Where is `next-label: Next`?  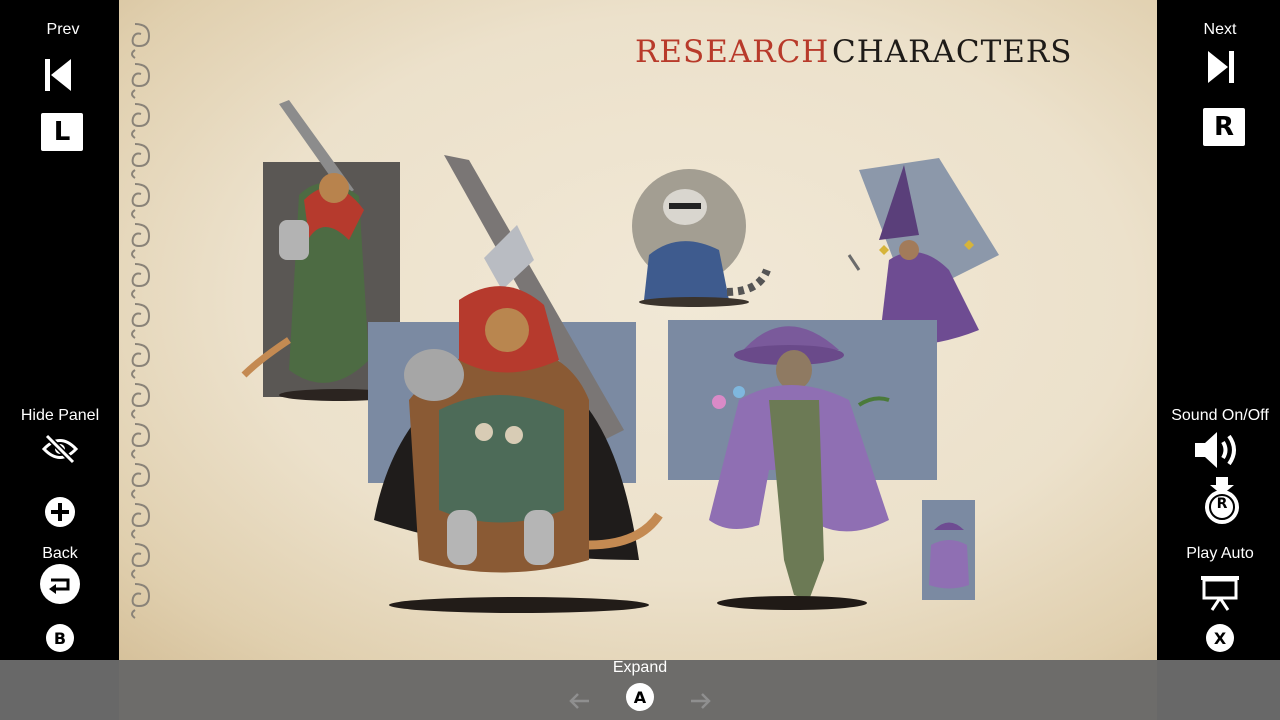
next-label: Next is located at coordinates (1220, 29).